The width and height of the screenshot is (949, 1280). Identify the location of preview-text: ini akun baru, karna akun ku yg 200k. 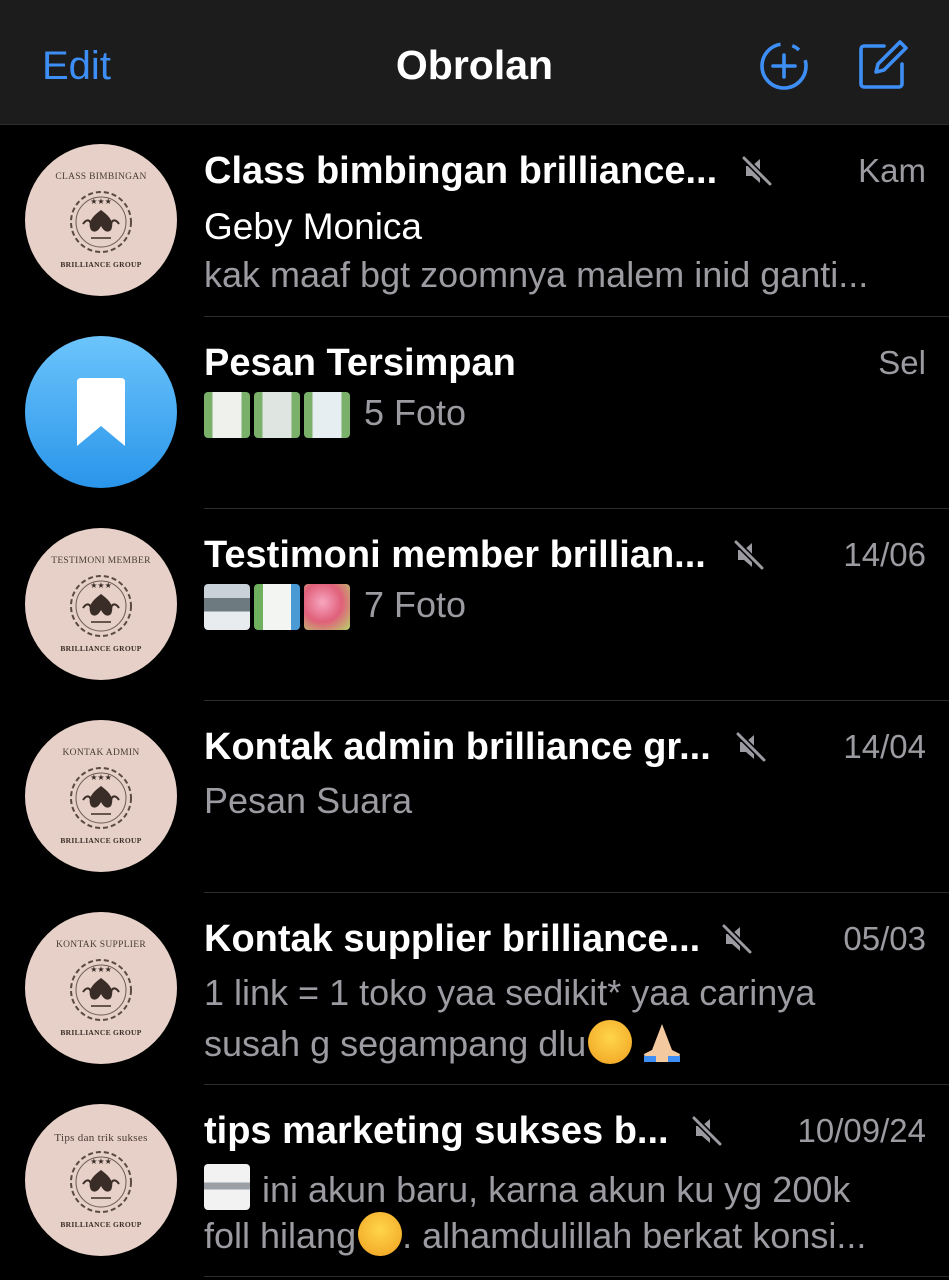
(556, 1189).